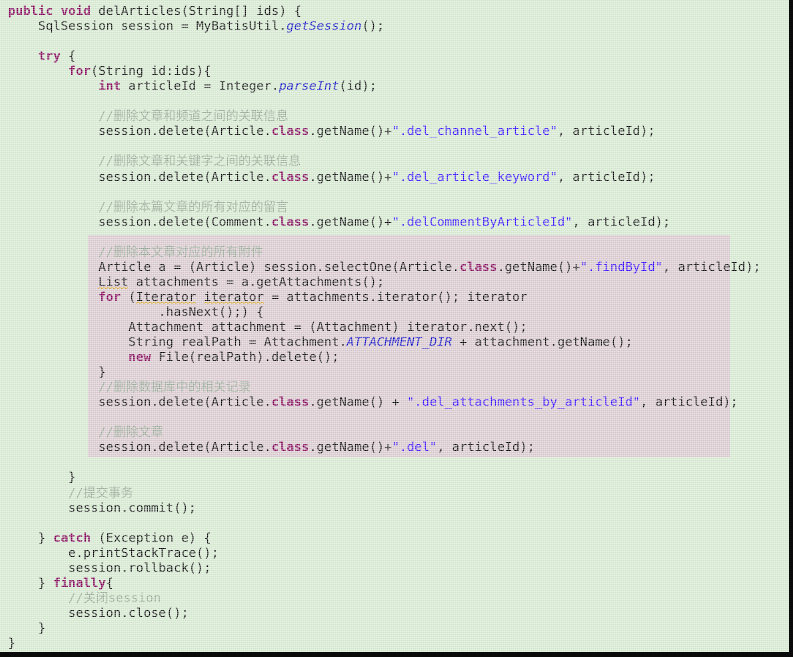 The height and width of the screenshot is (657, 793). What do you see at coordinates (196, 10) in the screenshot?
I see `code-token: delArticles(String[] ids) {` at bounding box center [196, 10].